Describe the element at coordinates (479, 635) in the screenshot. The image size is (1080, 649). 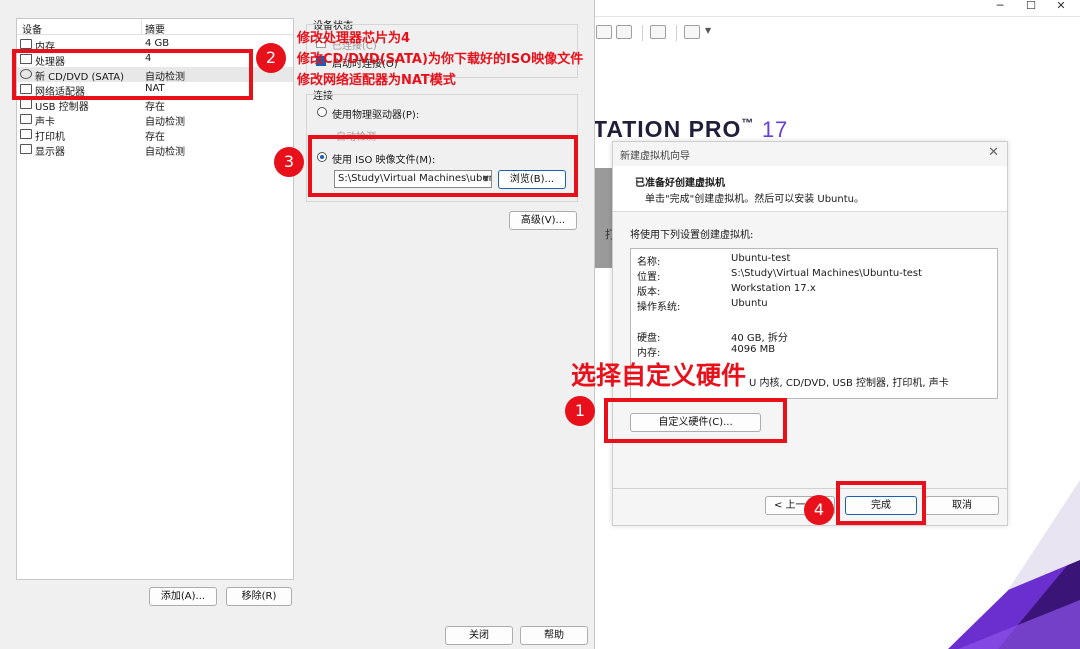
I see `close-button: 关闭` at that location.